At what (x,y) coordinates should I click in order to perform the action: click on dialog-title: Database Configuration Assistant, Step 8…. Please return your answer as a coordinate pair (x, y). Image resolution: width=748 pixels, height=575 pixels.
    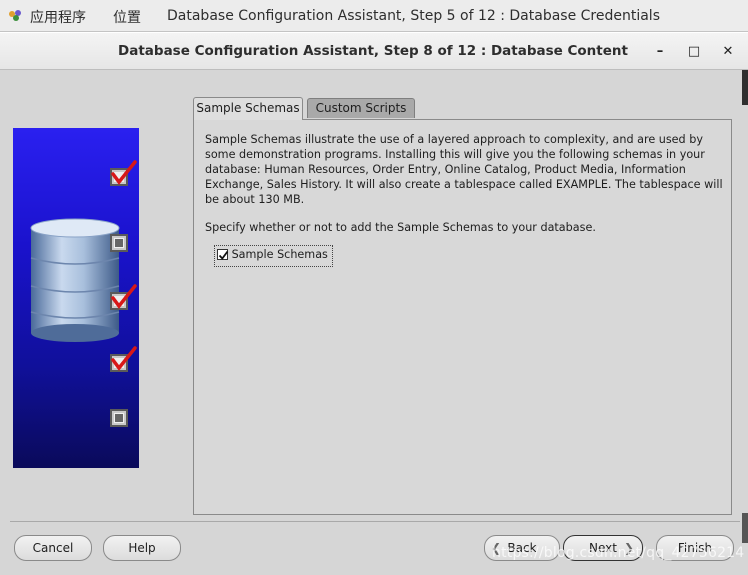
    Looking at the image, I should click on (373, 51).